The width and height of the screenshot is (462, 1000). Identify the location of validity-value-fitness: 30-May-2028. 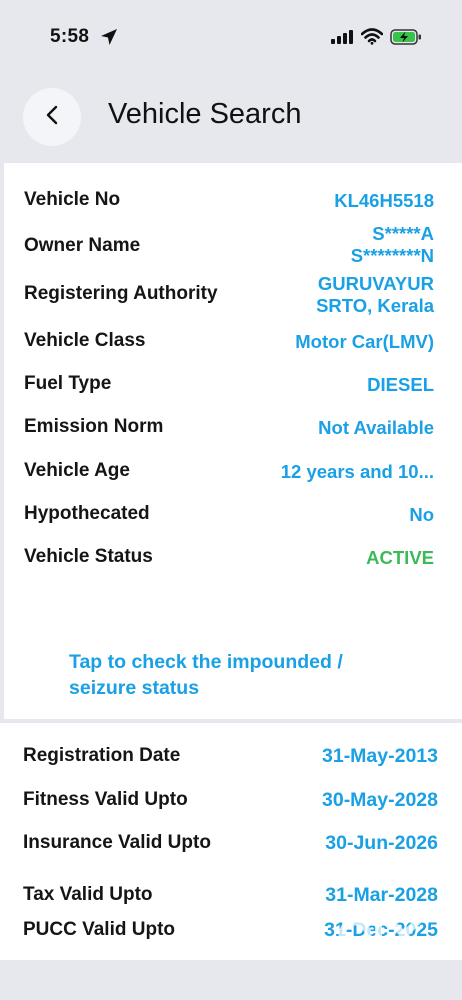
(380, 800).